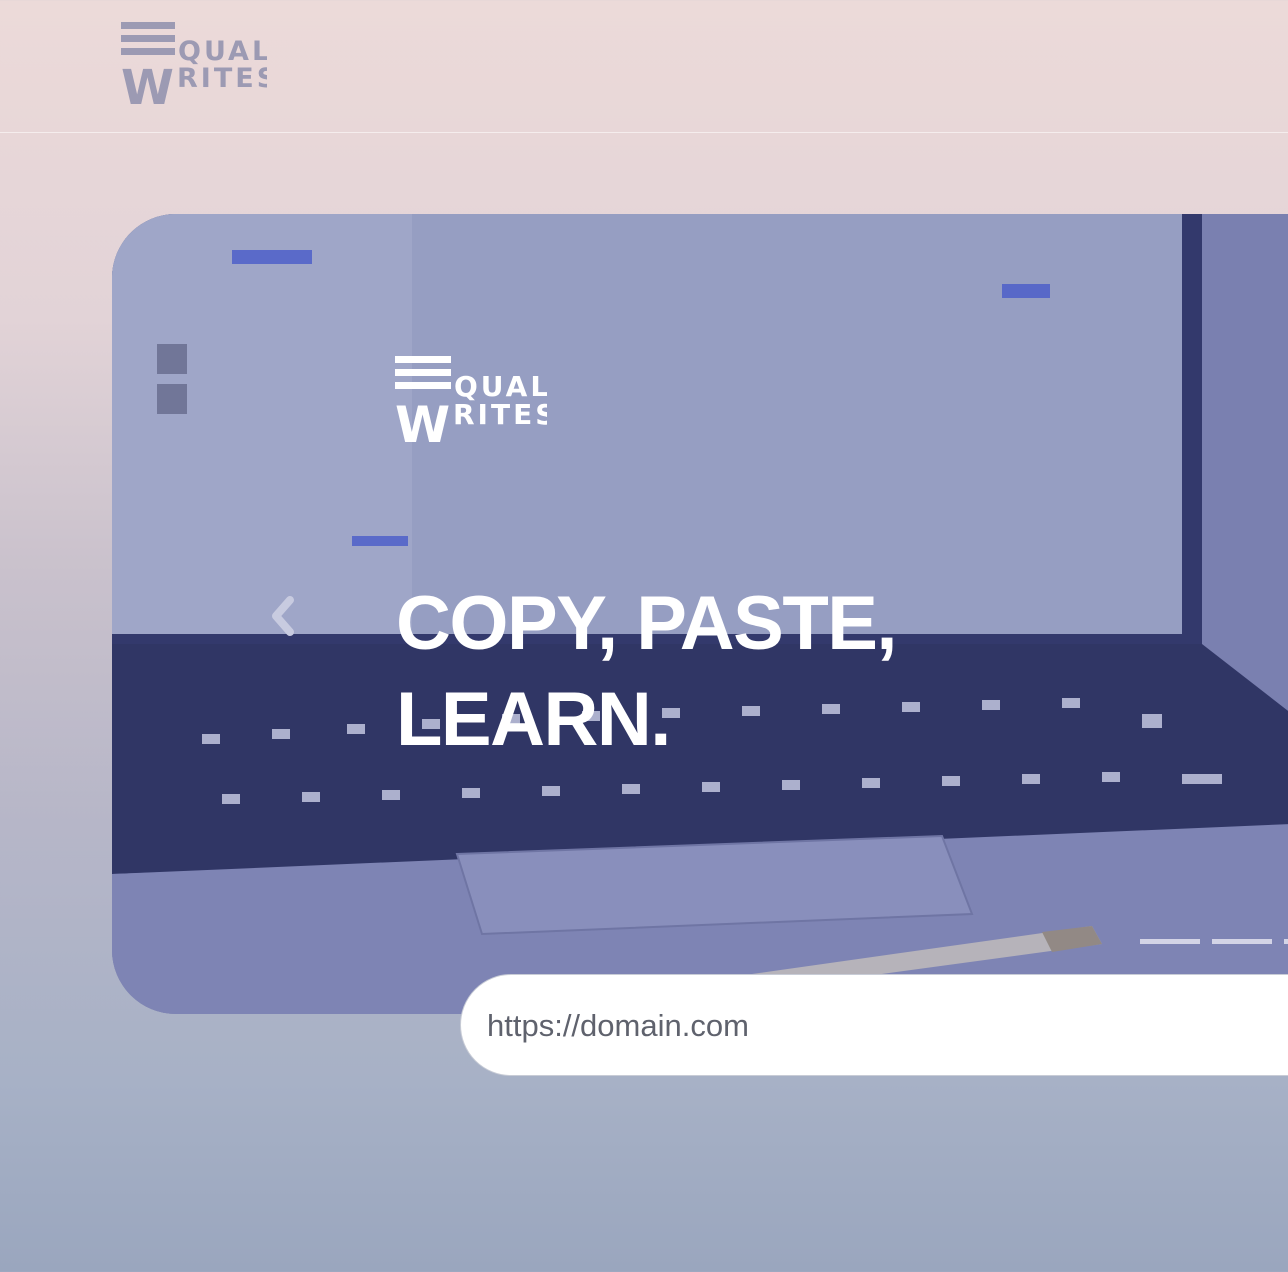 This screenshot has width=1288, height=1272. I want to click on chevron-left-icon, so click(284, 616).